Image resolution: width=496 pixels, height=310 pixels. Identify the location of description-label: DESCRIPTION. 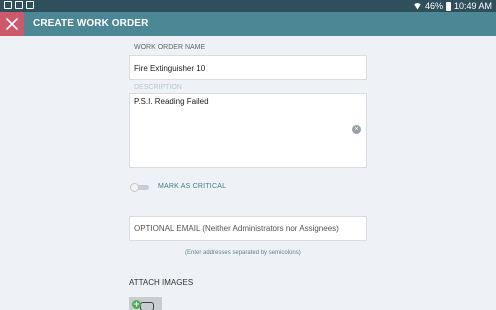
(158, 87).